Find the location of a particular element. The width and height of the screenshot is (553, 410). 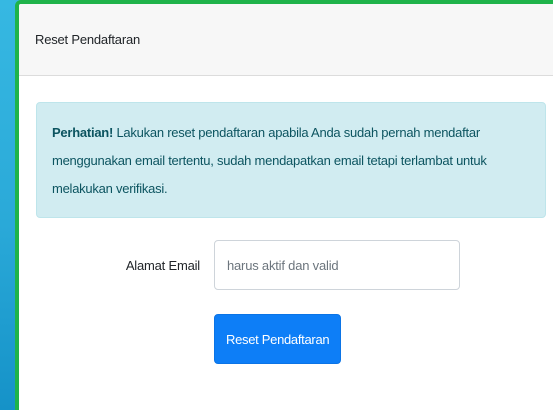

email-label: Alamat Email is located at coordinates (162, 265).